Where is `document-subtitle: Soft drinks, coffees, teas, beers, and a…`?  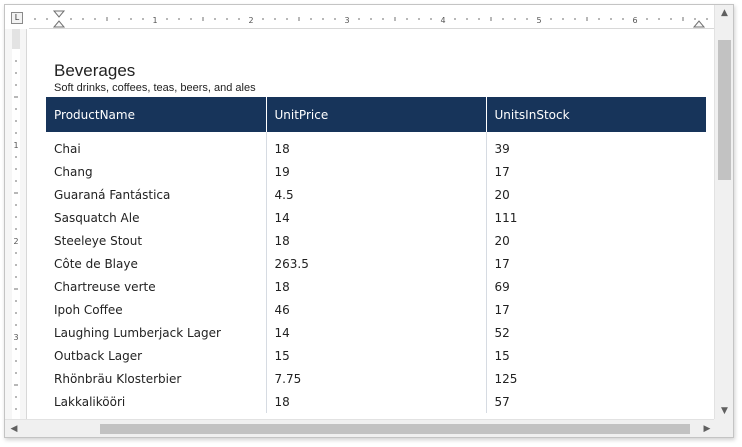 document-subtitle: Soft drinks, coffees, teas, beers, and a… is located at coordinates (155, 88).